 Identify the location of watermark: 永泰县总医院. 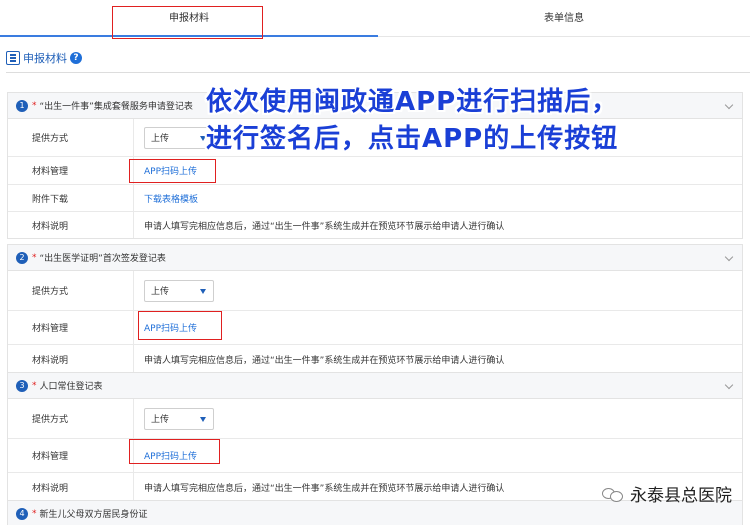
(667, 493).